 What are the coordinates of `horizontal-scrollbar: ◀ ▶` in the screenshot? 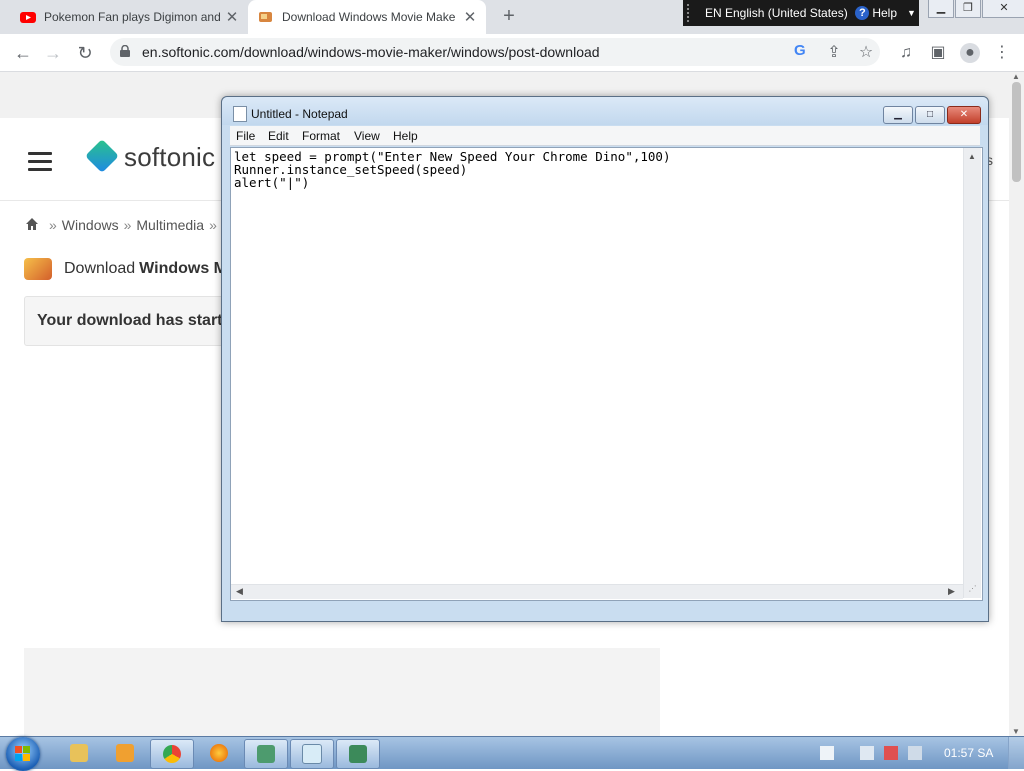 It's located at (597, 591).